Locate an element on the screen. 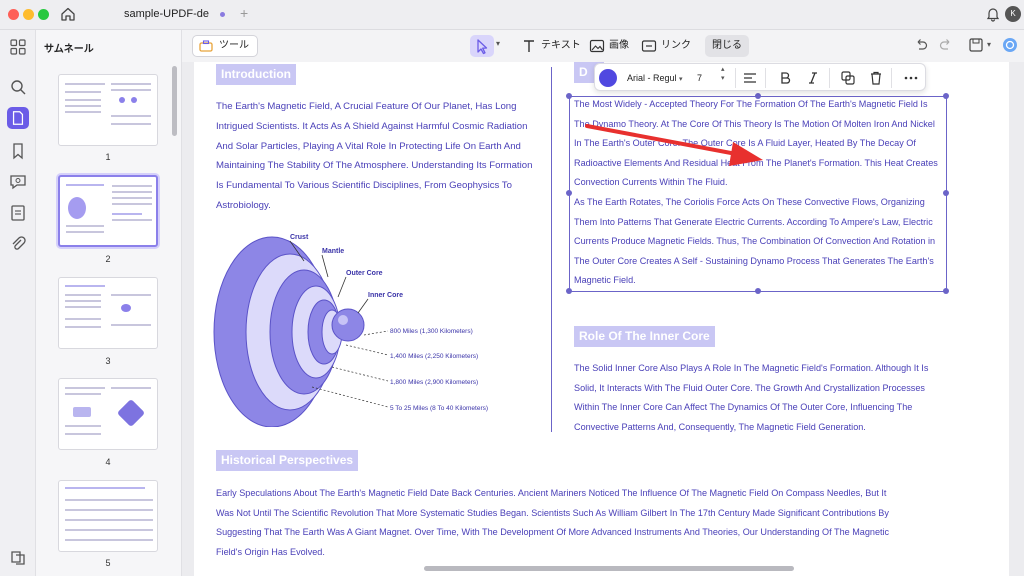  label-outer-core: Outer Core is located at coordinates (364, 273).